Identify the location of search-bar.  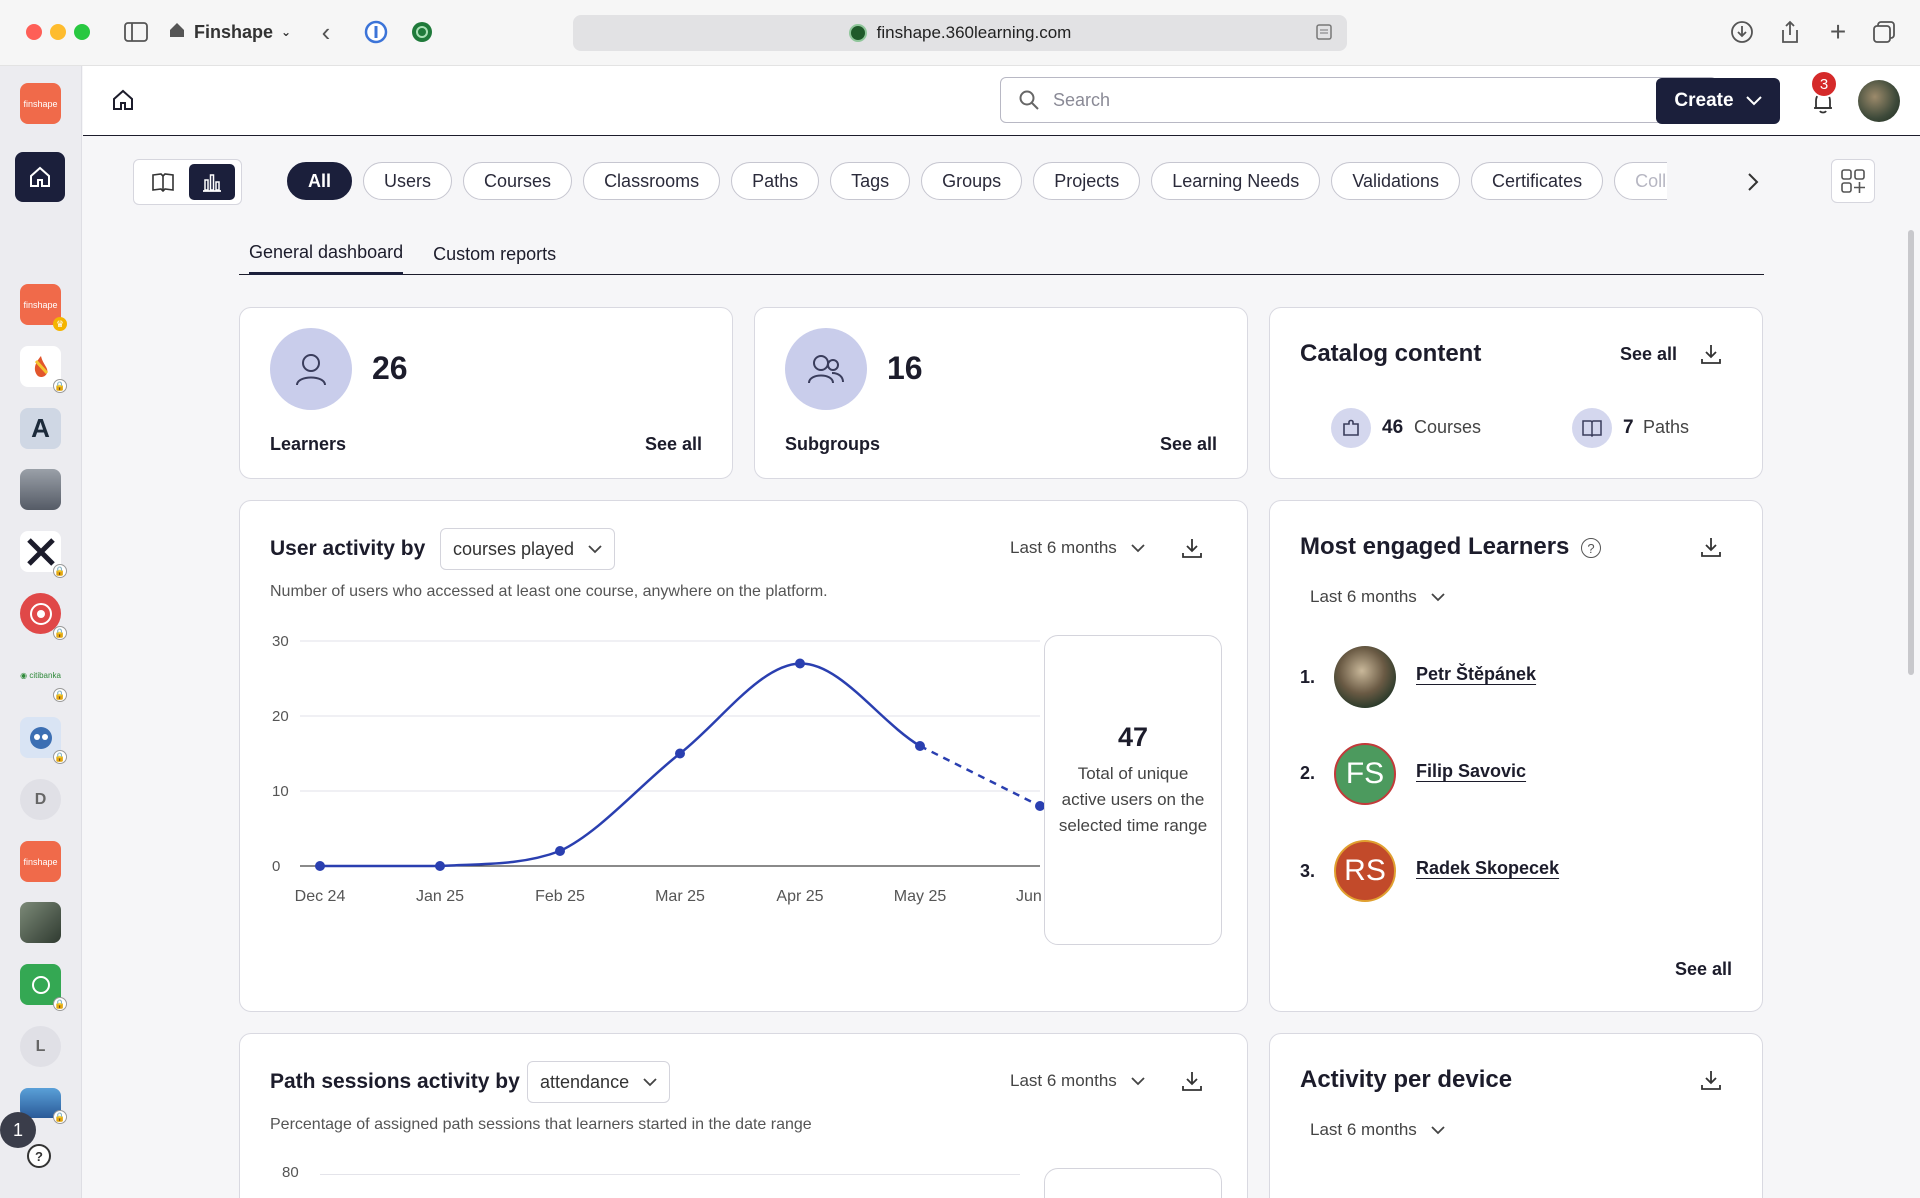
(1358, 100).